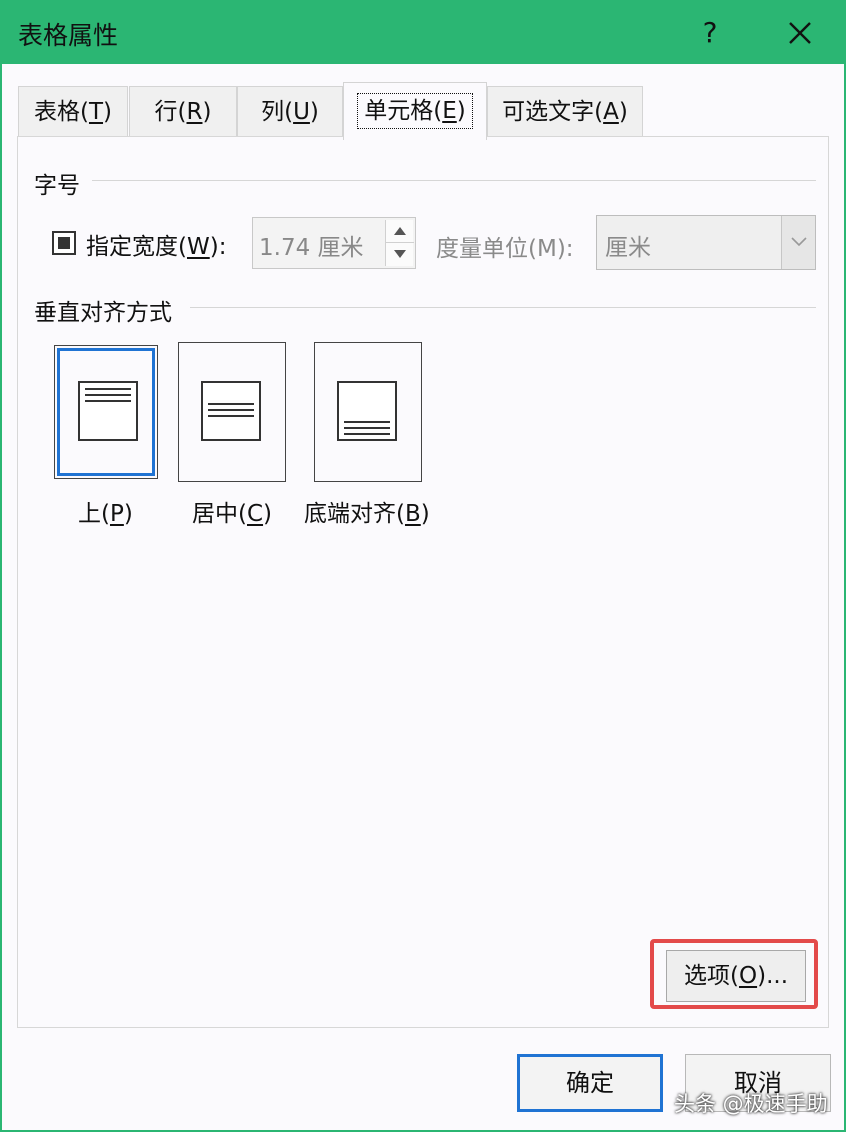 Image resolution: width=846 pixels, height=1132 pixels. What do you see at coordinates (628, 248) in the screenshot?
I see `measure-unit-value: 厘米` at bounding box center [628, 248].